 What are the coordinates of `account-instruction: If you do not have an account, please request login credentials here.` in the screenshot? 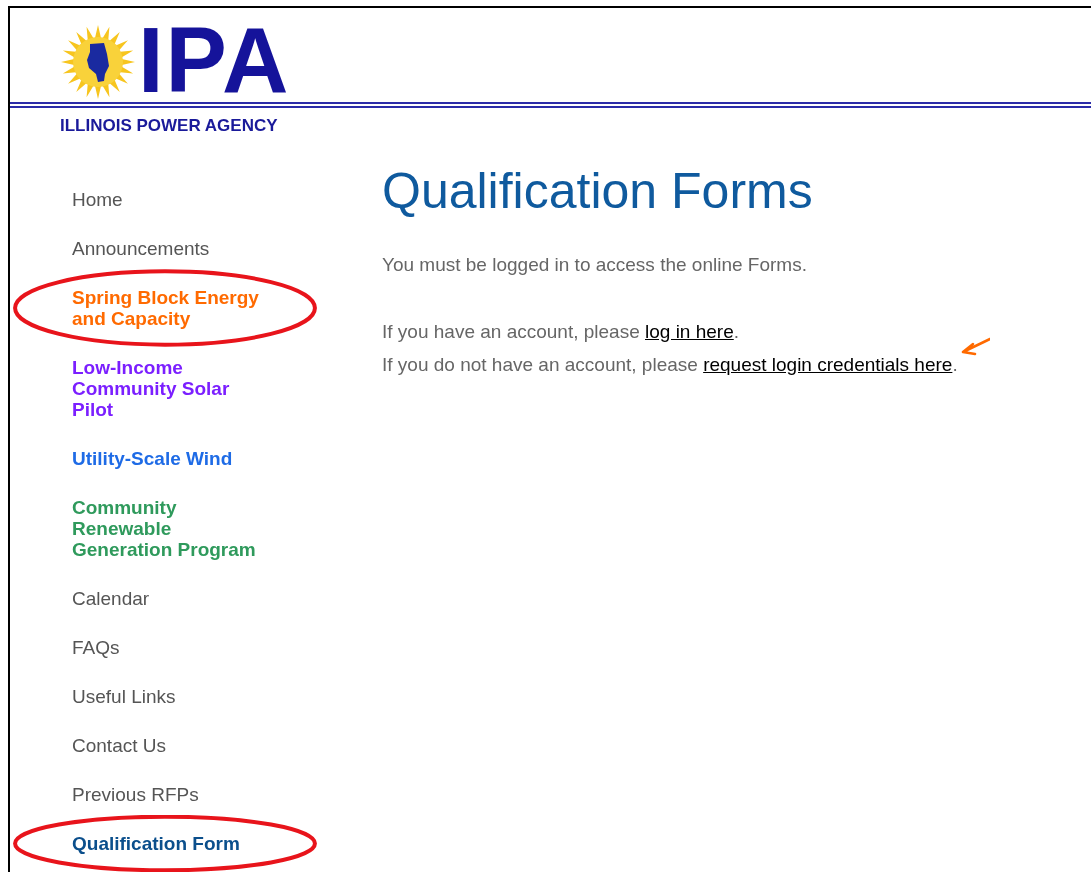 It's located at (670, 365).